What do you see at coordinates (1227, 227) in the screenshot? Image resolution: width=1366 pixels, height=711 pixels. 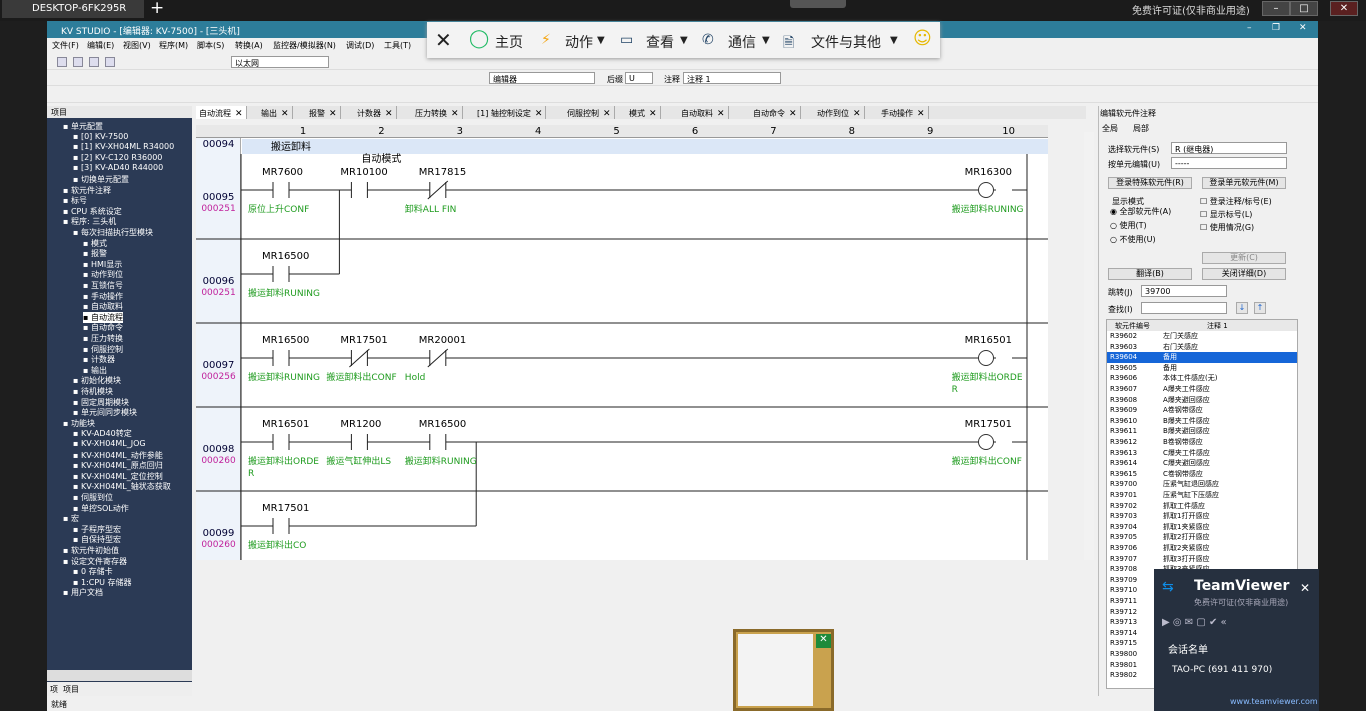 I see `checkbox-usage: ☐ 使用情况(G)` at bounding box center [1227, 227].